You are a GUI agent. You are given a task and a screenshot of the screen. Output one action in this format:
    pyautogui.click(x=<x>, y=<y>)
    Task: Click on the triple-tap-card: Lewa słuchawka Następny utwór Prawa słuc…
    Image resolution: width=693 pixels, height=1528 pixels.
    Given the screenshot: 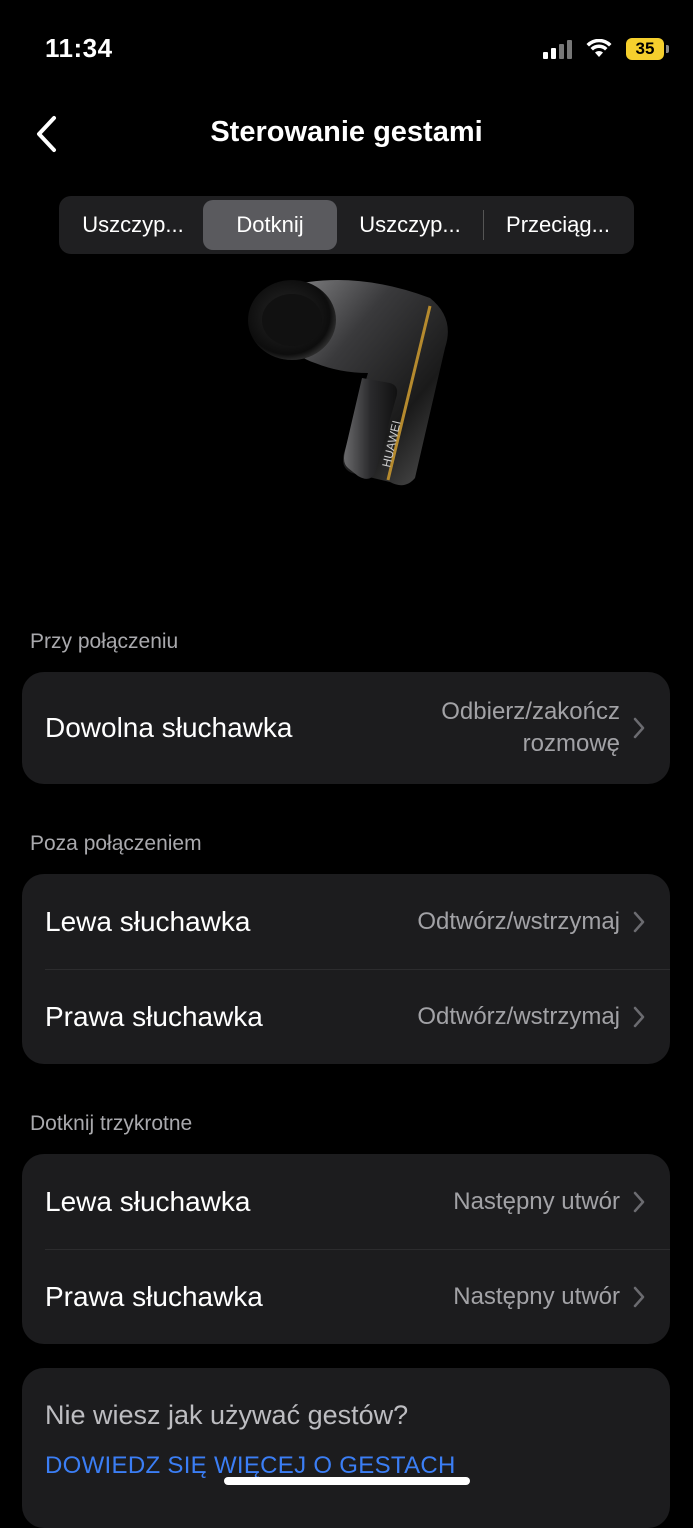 What is the action you would take?
    pyautogui.click(x=346, y=1249)
    